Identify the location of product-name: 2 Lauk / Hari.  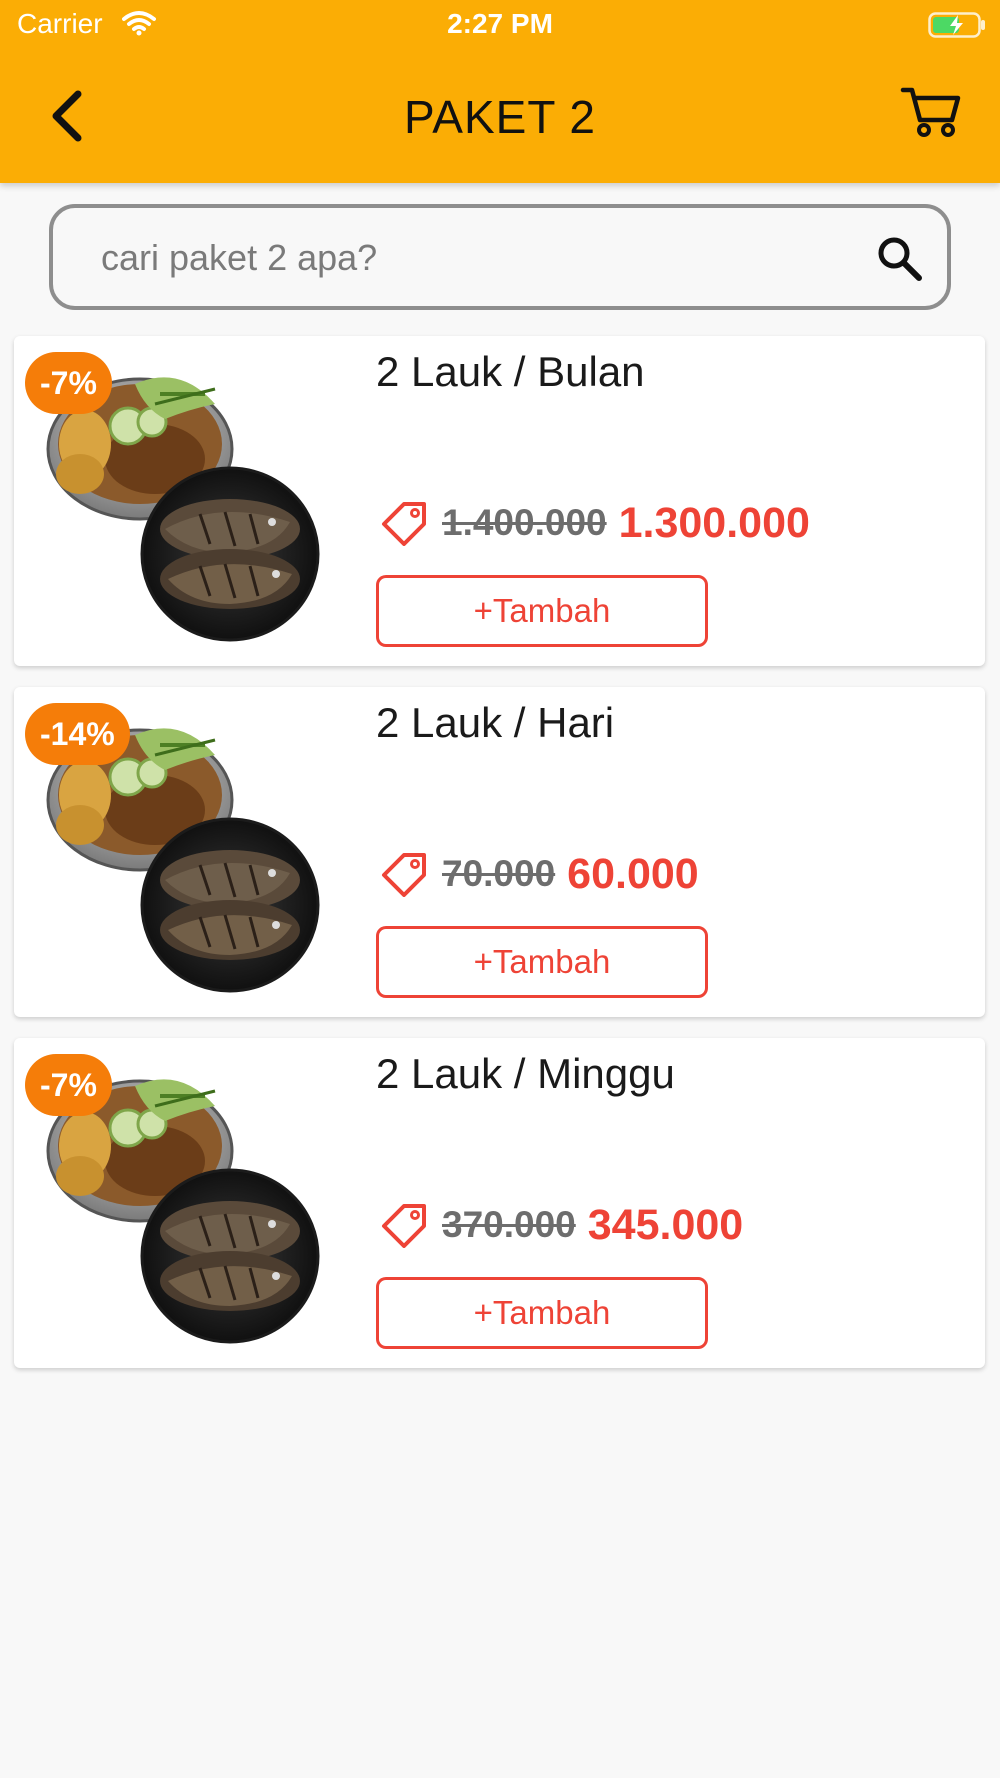
(495, 722).